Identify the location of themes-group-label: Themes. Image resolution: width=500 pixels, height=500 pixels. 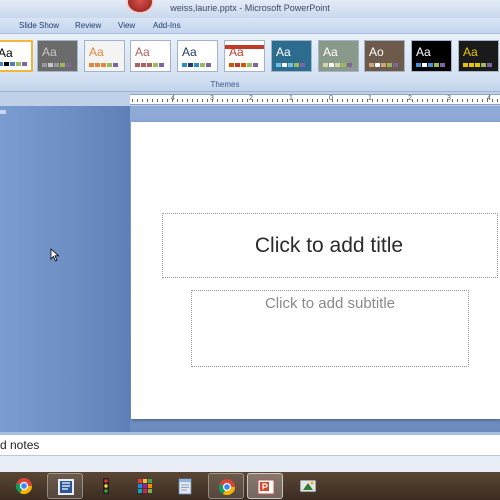
(225, 84).